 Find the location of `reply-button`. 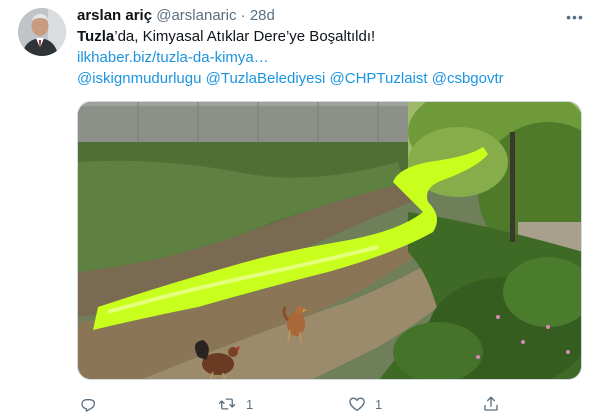

reply-button is located at coordinates (88, 404).